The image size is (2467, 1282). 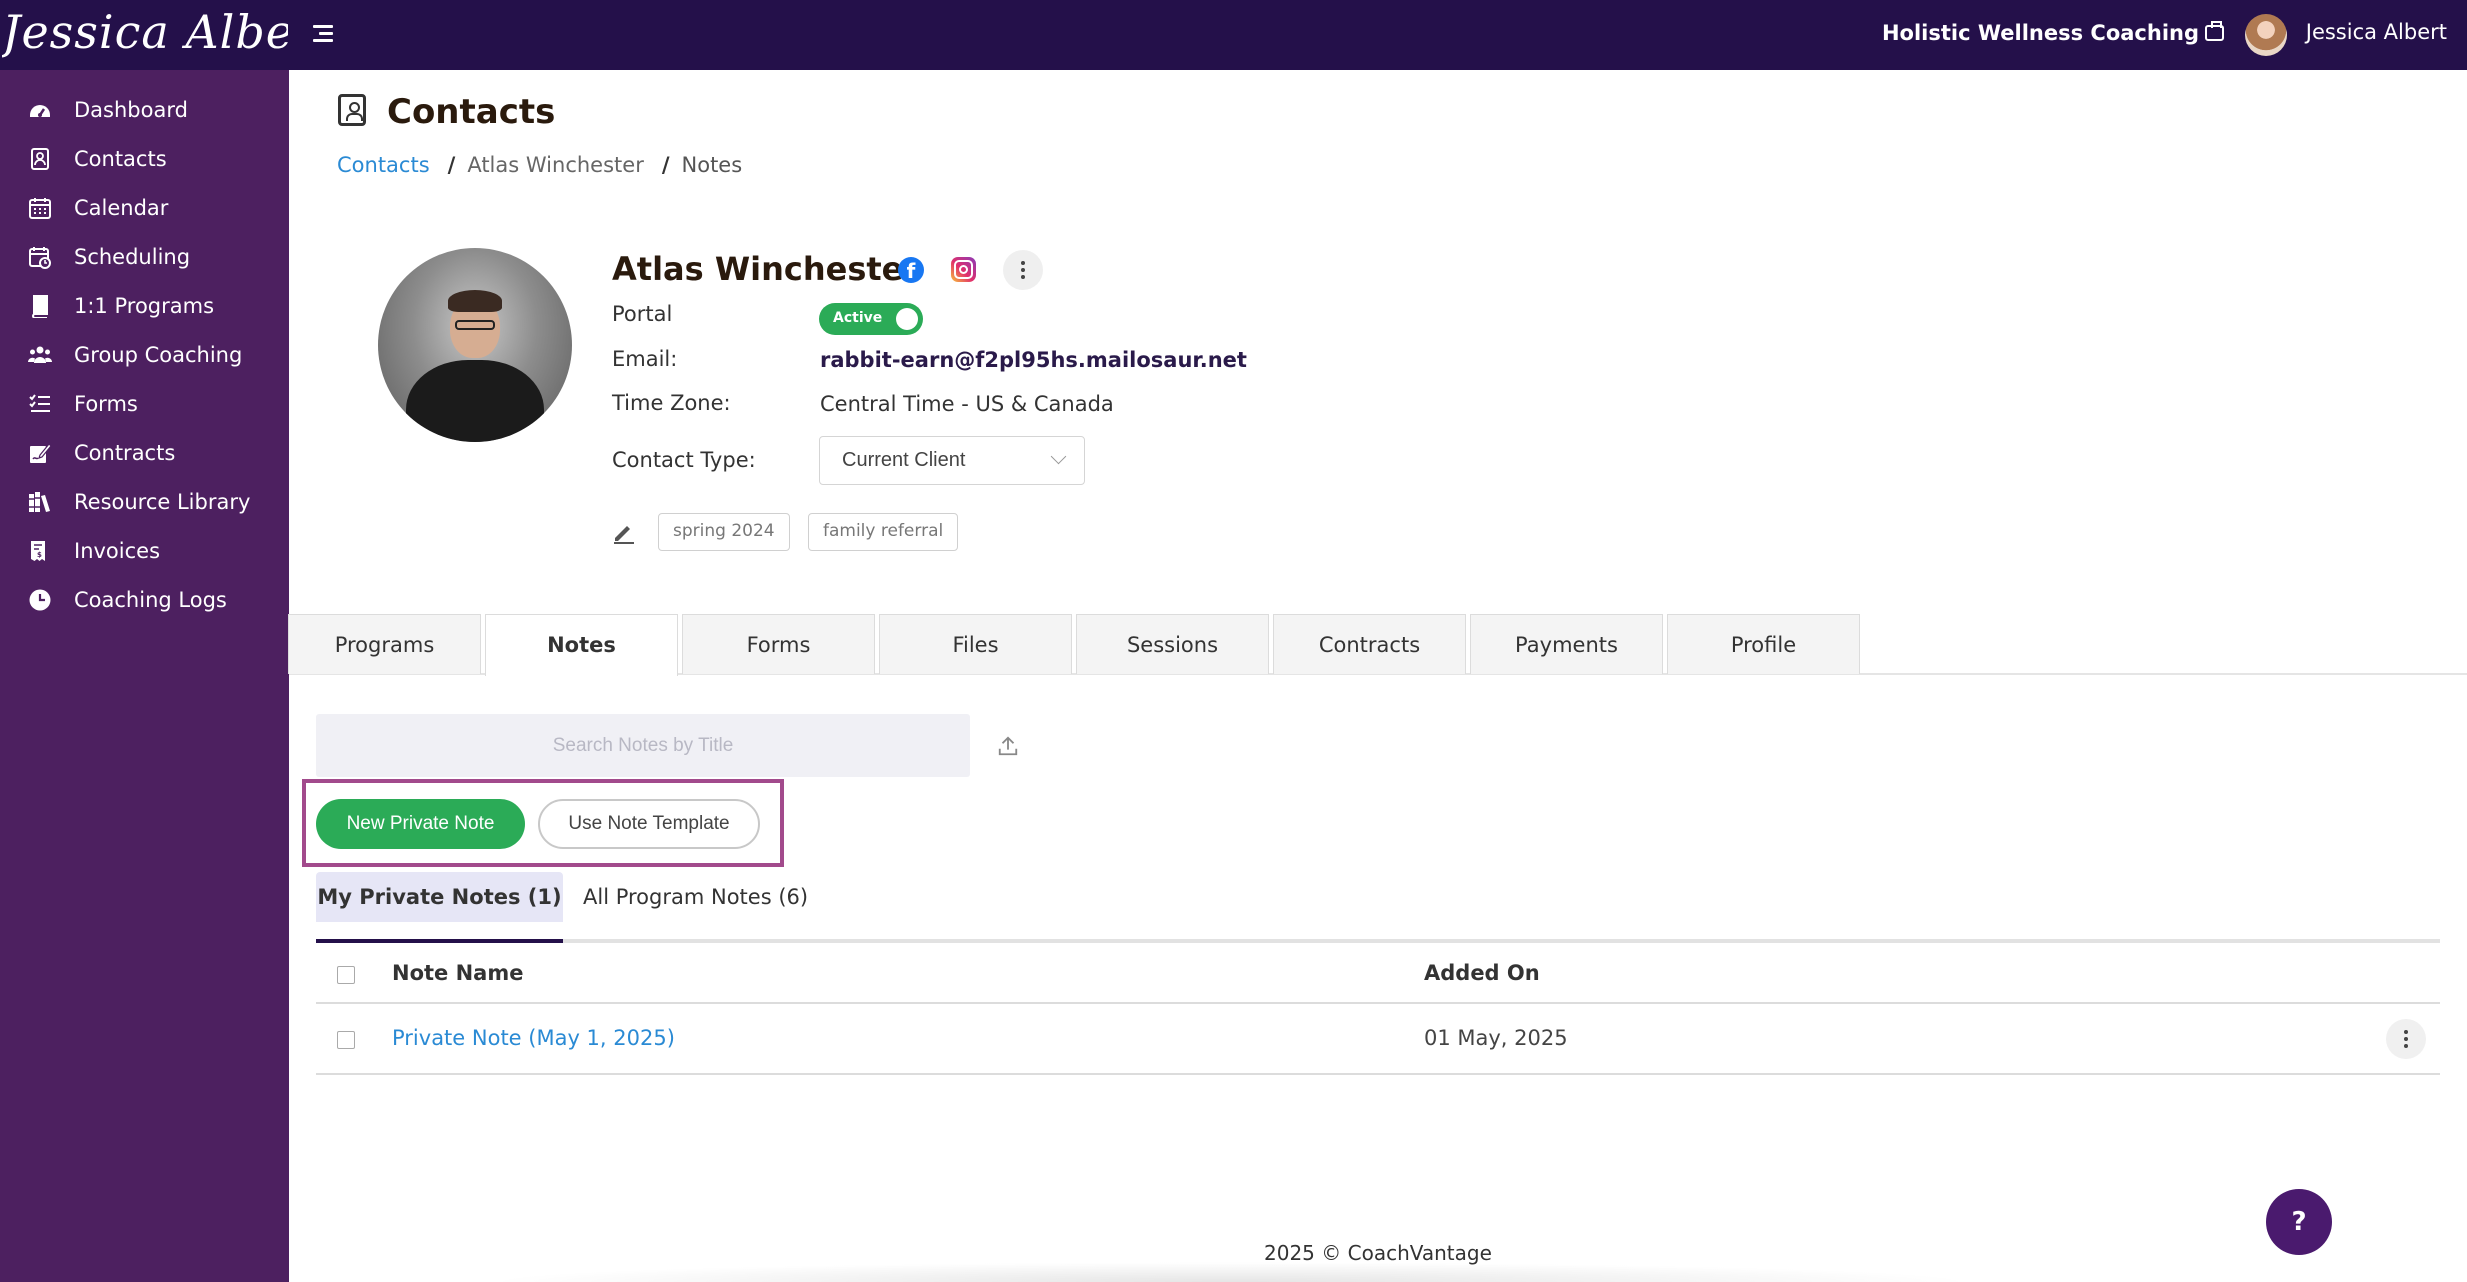 What do you see at coordinates (555, 165) in the screenshot?
I see `breadcrumb-contact-name: Atlas Winchester` at bounding box center [555, 165].